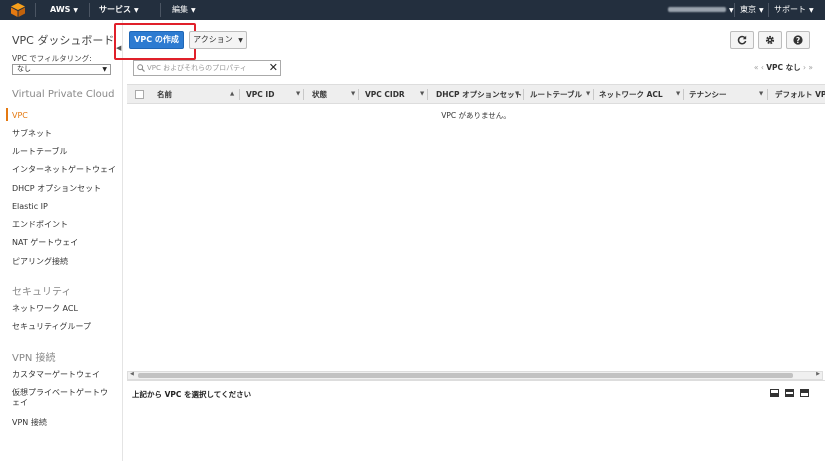 This screenshot has height=461, width=825. I want to click on support-menu: サポート ▼, so click(794, 10).